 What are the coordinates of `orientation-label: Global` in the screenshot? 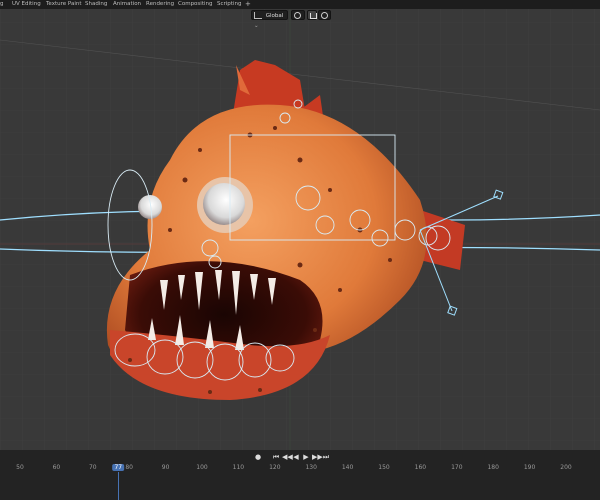 It's located at (274, 16).